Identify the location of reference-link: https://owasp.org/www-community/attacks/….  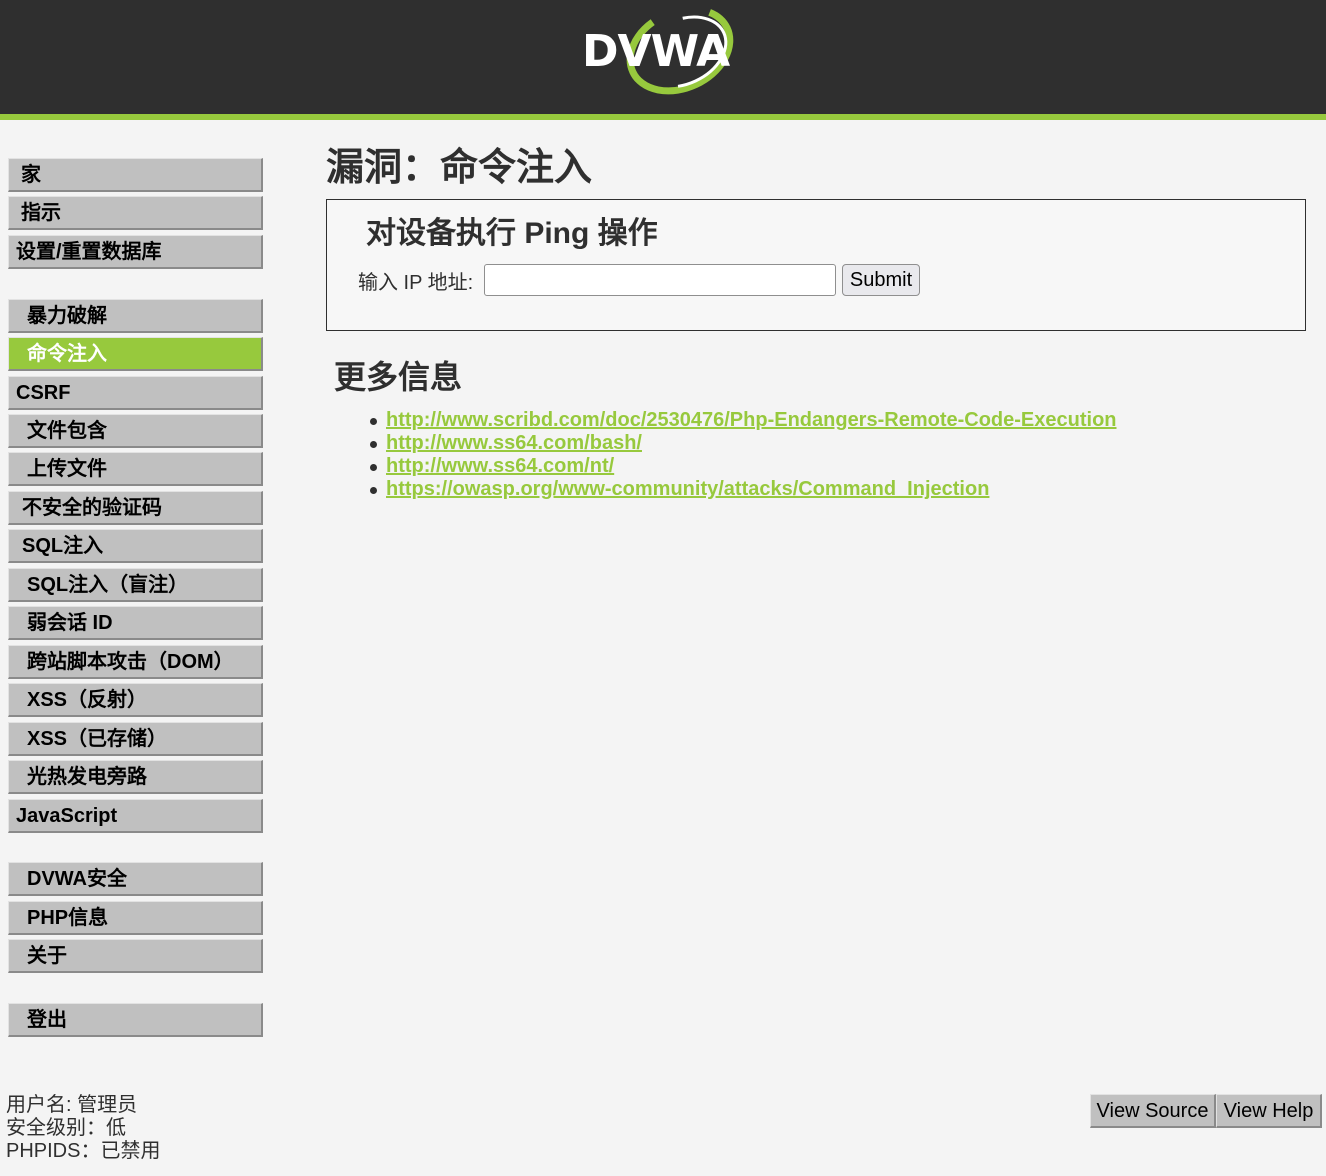
(687, 489).